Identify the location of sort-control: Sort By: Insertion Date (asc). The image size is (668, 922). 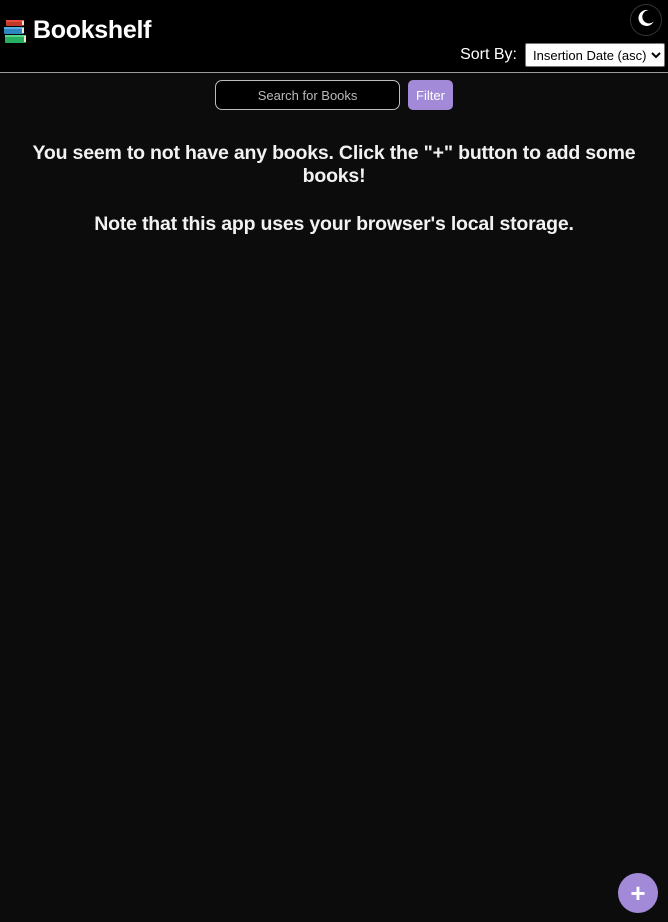
(562, 55).